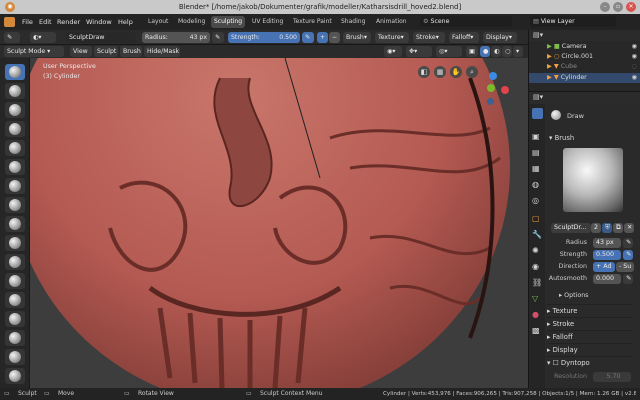  What do you see at coordinates (158, 22) in the screenshot?
I see `tab-layout: Layout` at bounding box center [158, 22].